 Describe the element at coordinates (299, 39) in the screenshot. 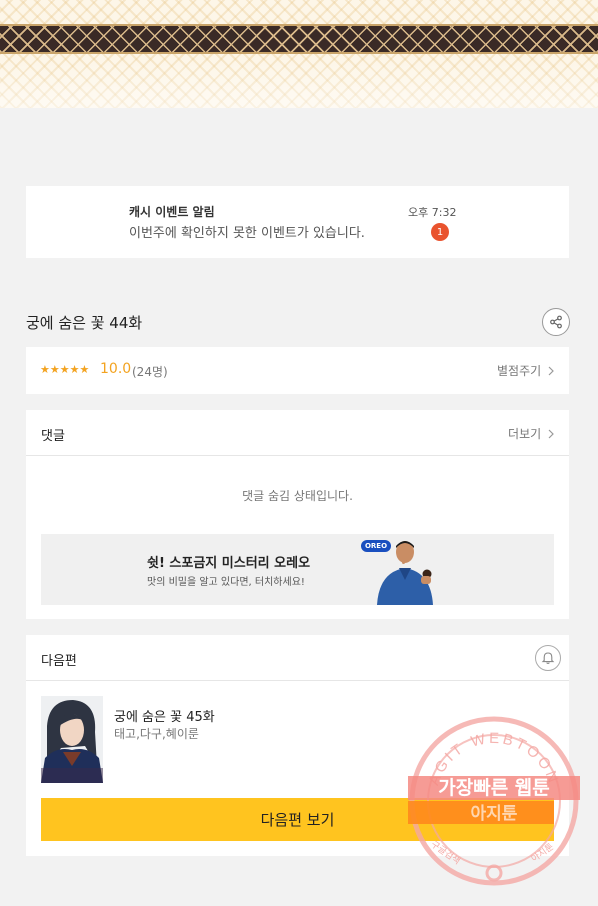

I see `banner-pattern-band` at that location.